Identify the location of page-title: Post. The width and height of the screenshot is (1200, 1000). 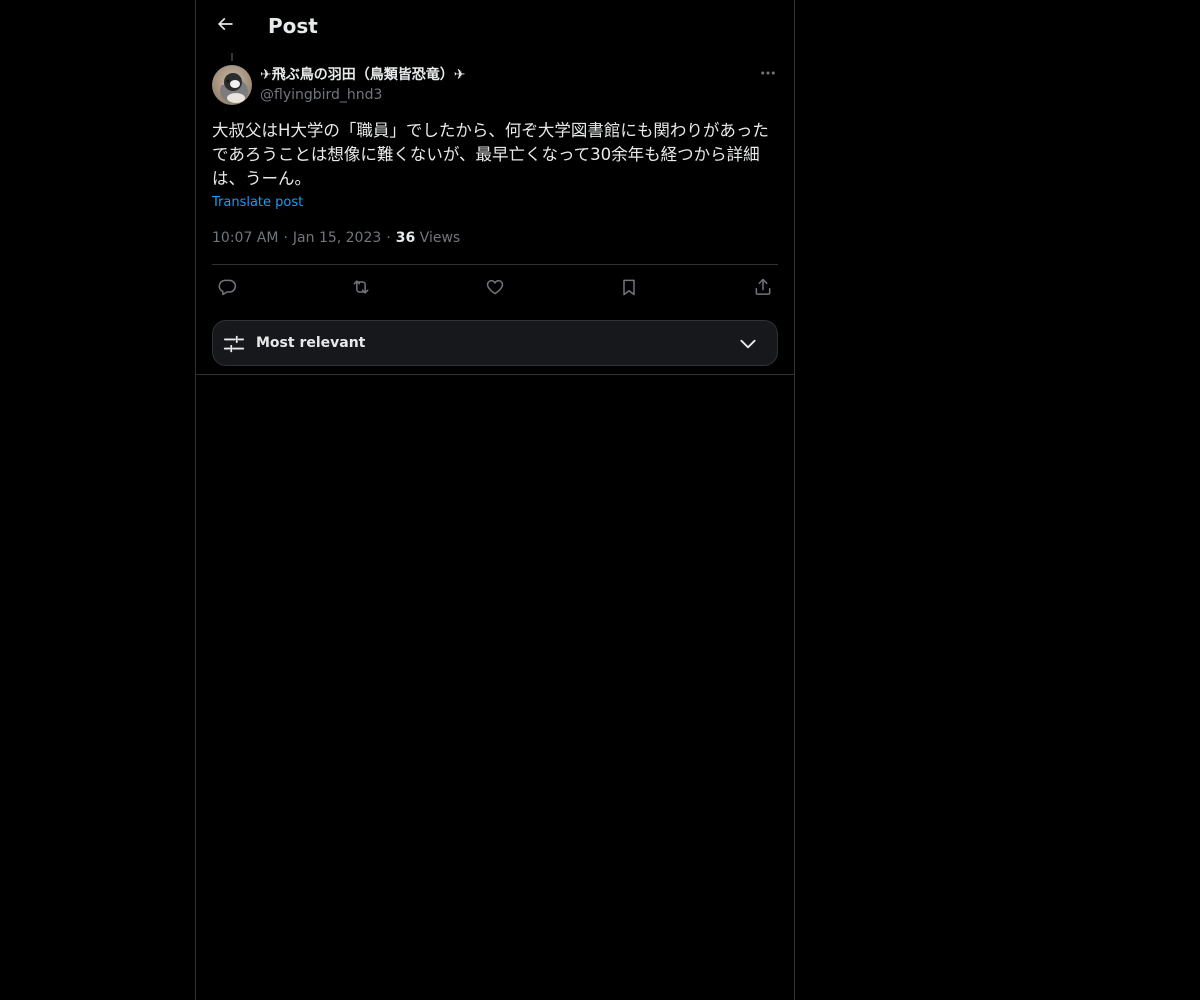
(293, 26).